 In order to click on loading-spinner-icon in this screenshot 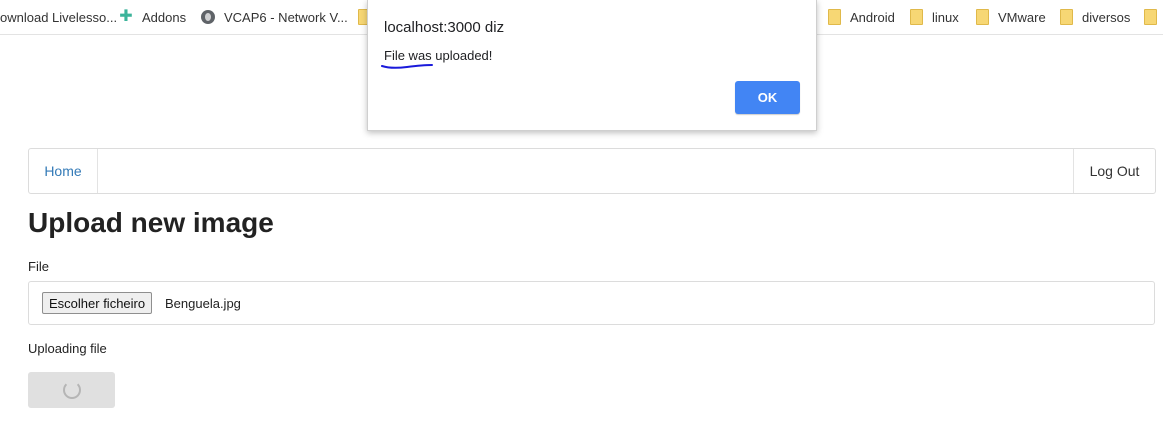, I will do `click(72, 390)`.